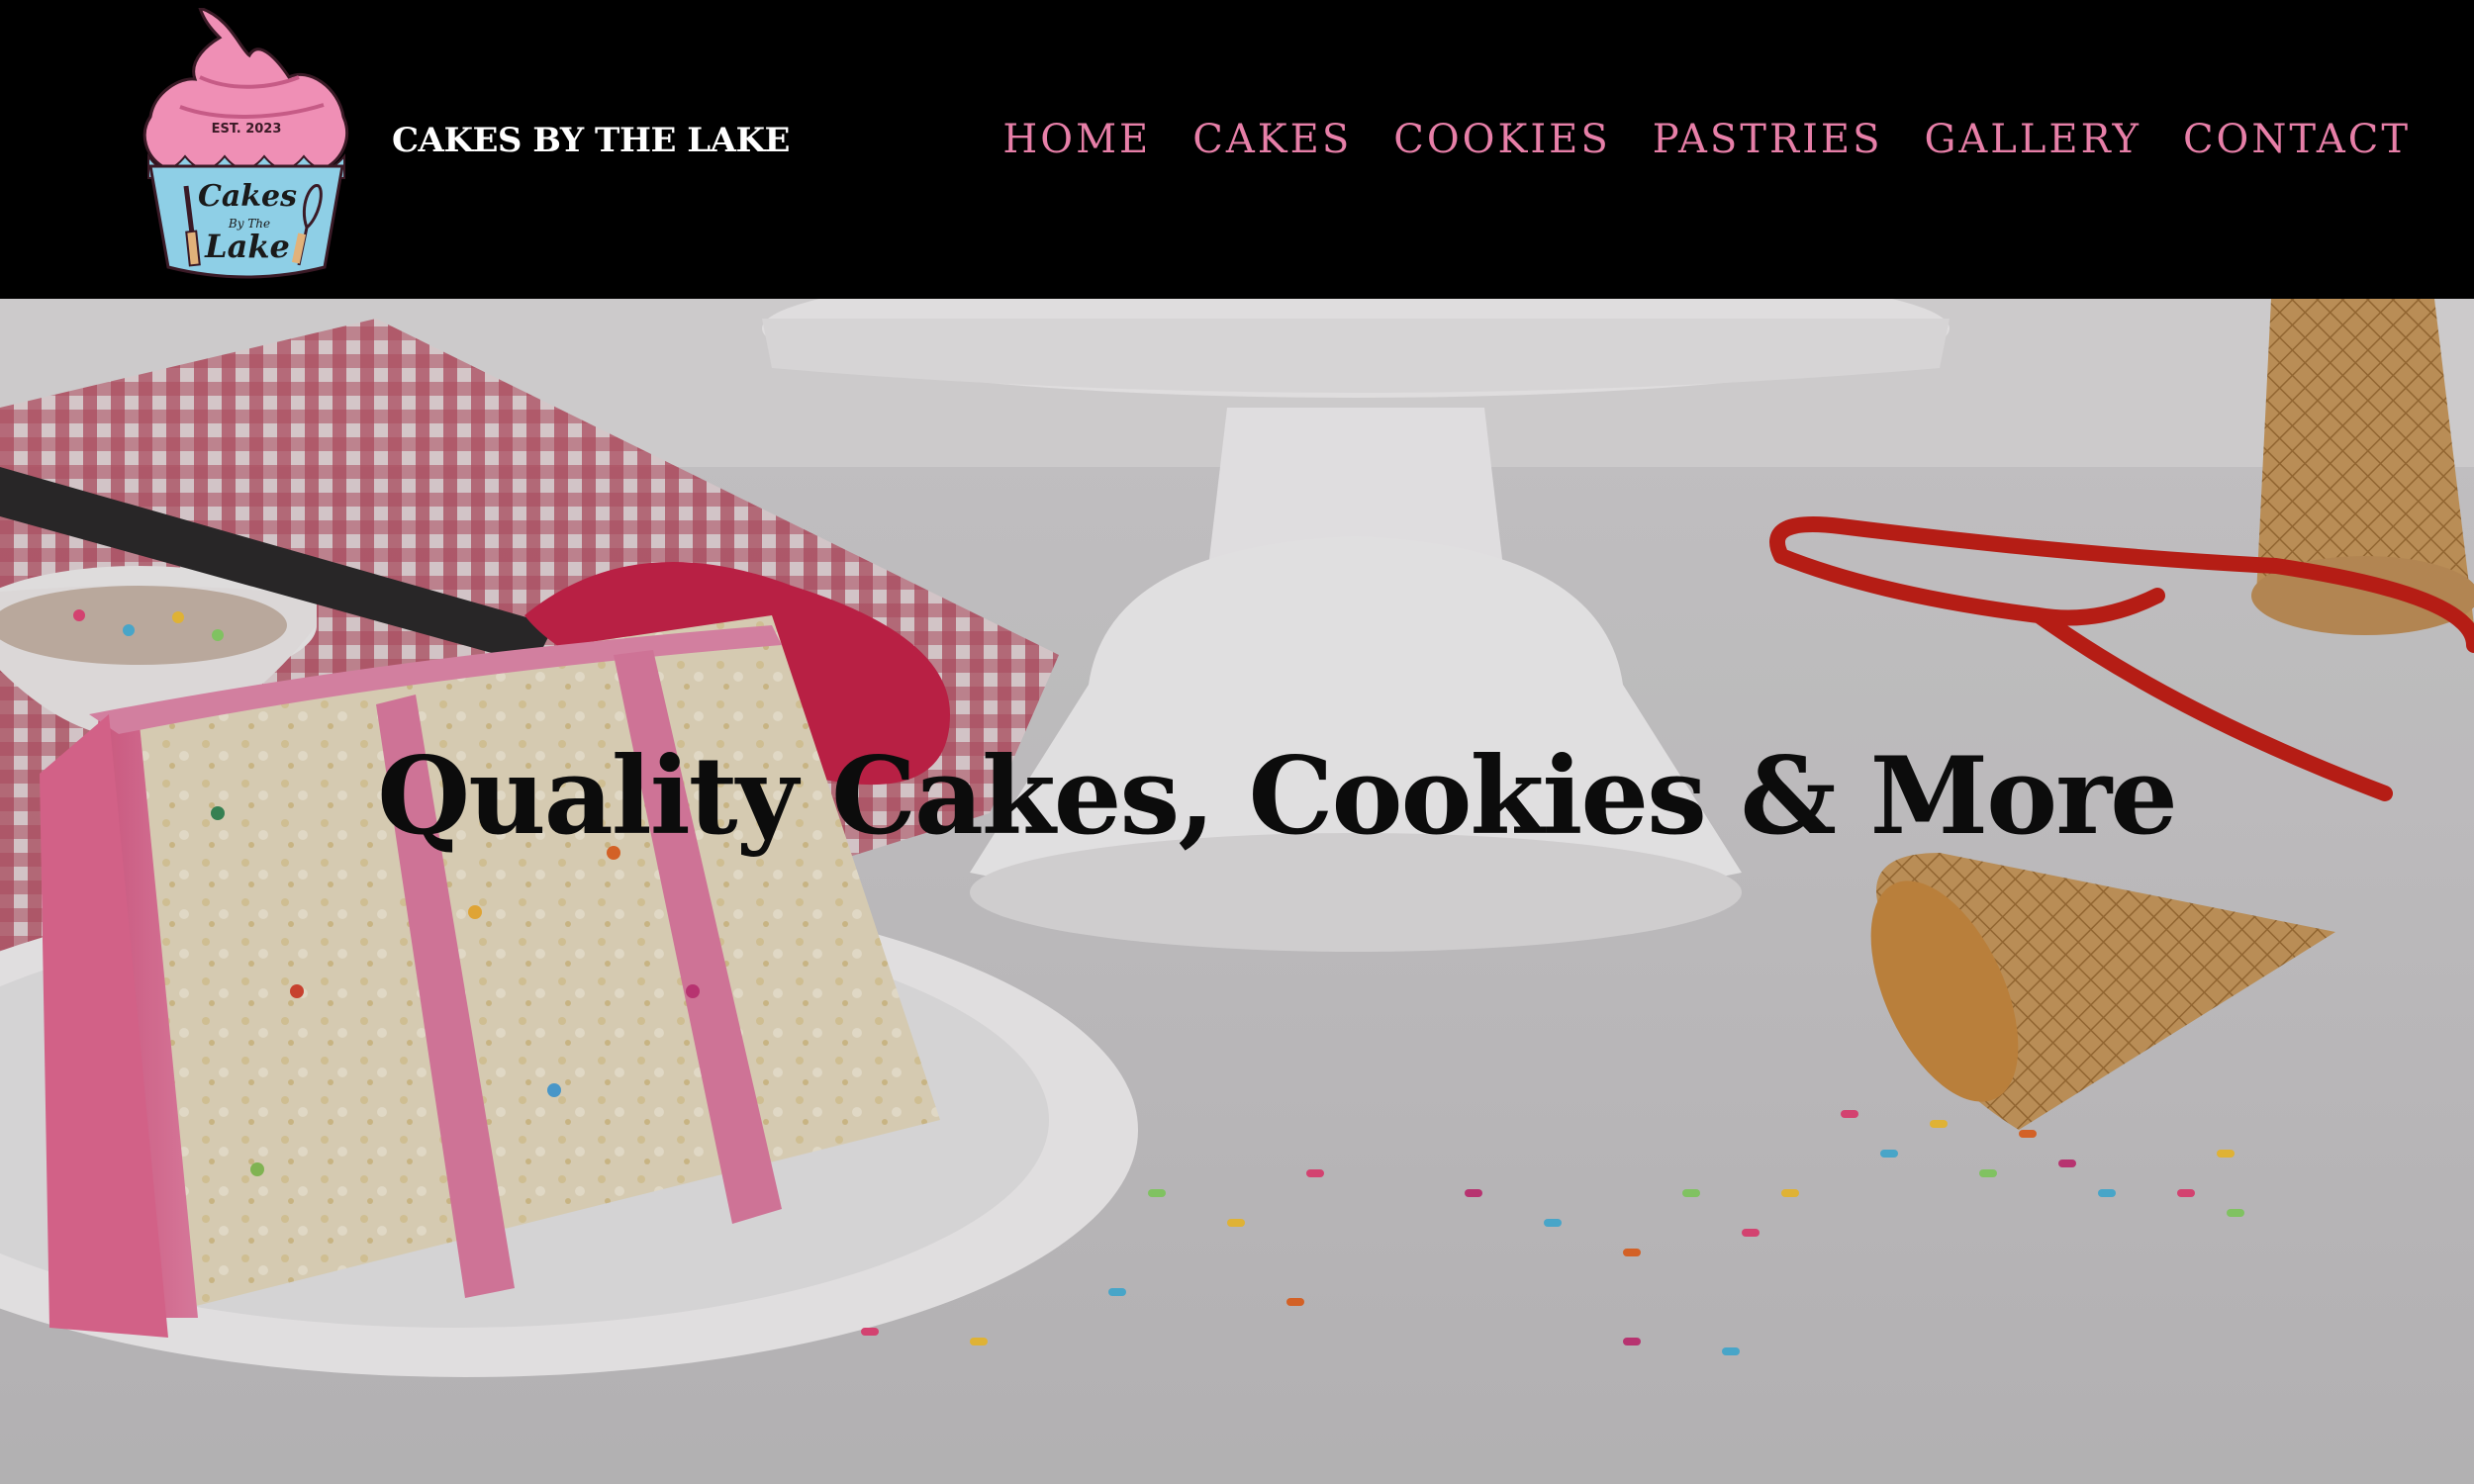 This screenshot has width=2474, height=1484. I want to click on logo-est-text: EST. 2023, so click(247, 129).